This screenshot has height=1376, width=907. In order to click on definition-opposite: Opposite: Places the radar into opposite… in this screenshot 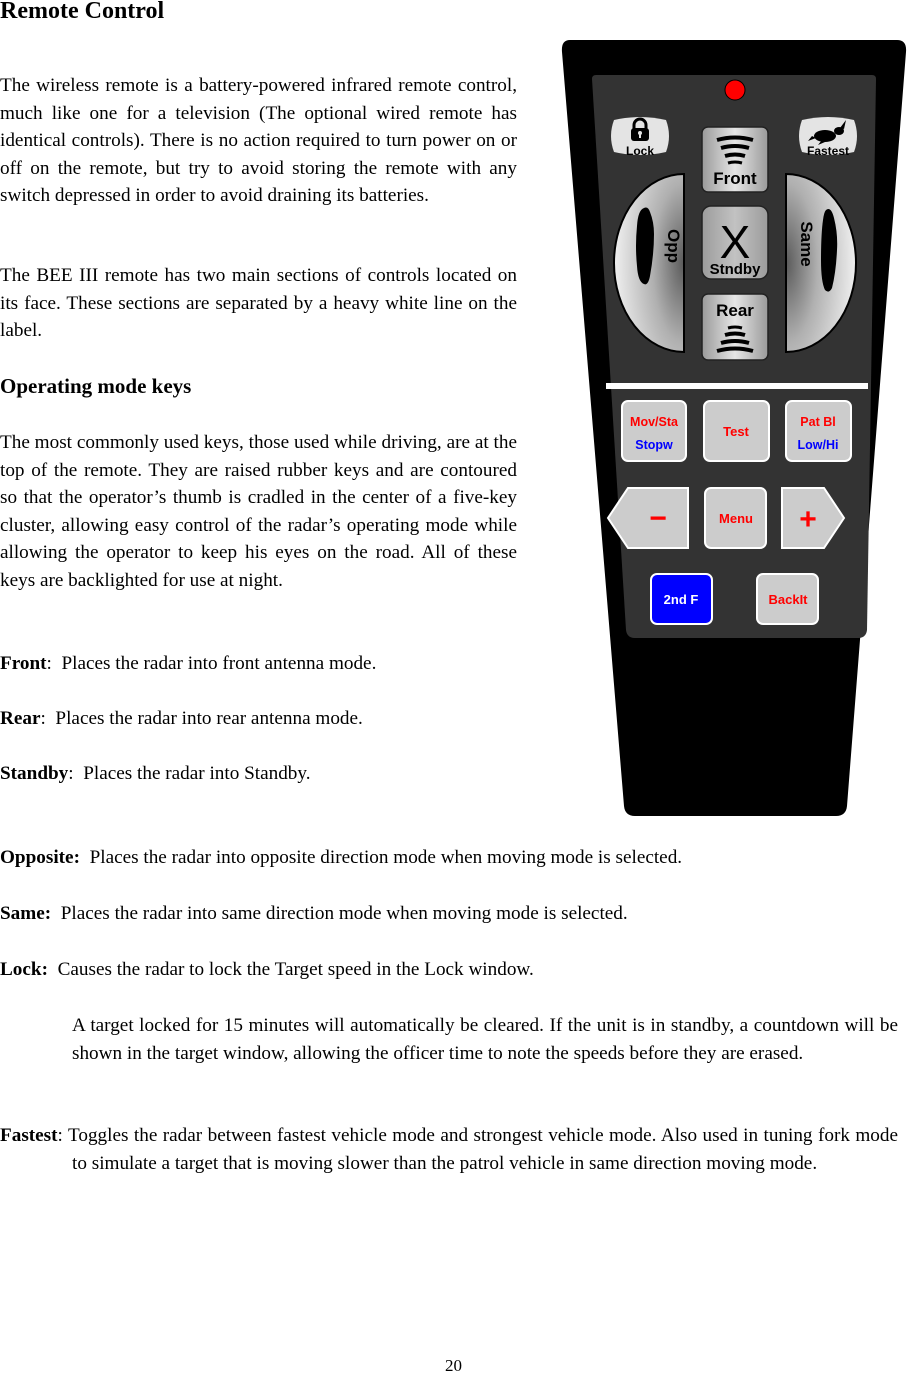, I will do `click(449, 858)`.